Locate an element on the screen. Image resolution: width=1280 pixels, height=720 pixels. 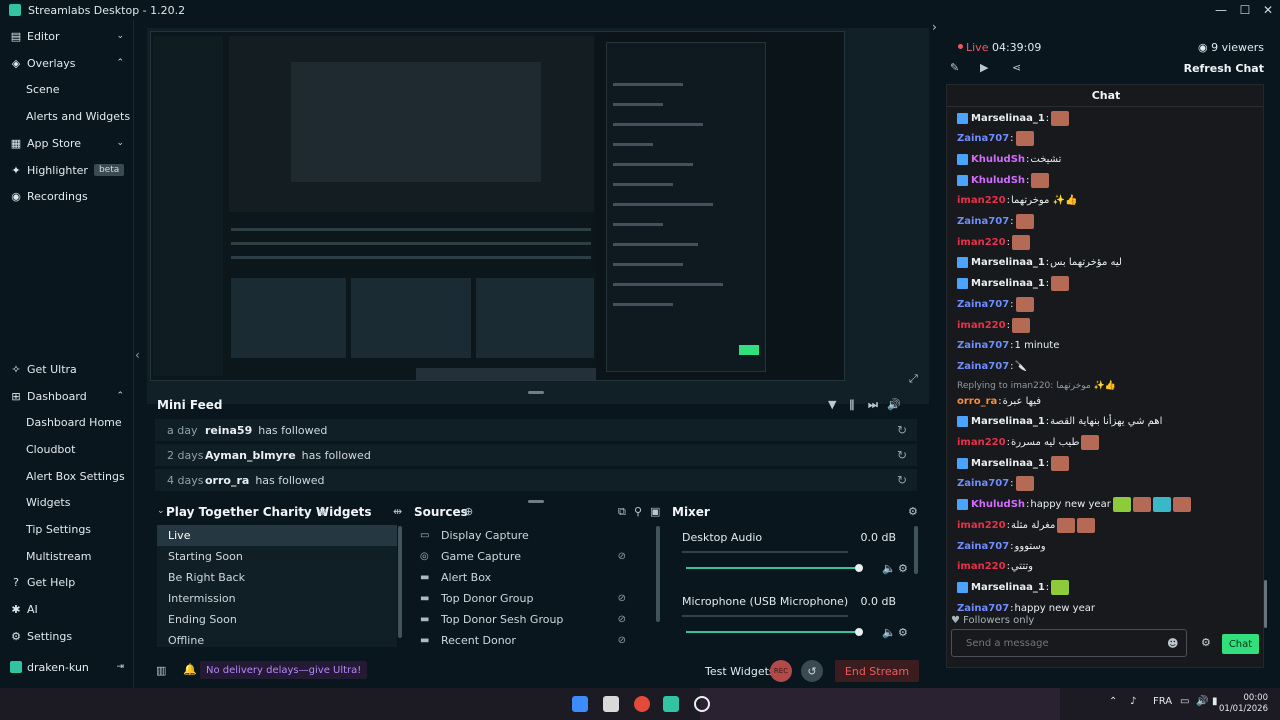
scene-item-offline: Offline is located at coordinates (277, 638).